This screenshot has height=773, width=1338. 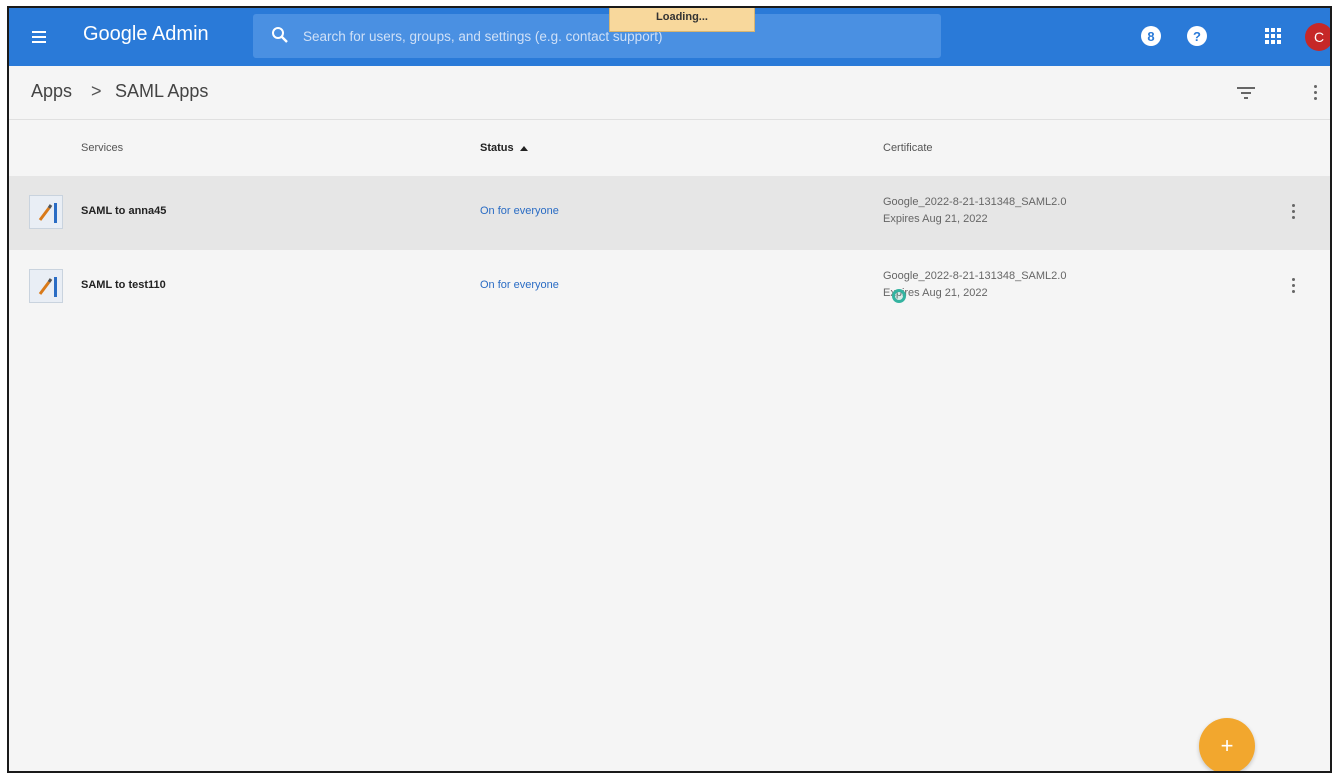 I want to click on mouse-cursor-indicator, so click(x=899, y=296).